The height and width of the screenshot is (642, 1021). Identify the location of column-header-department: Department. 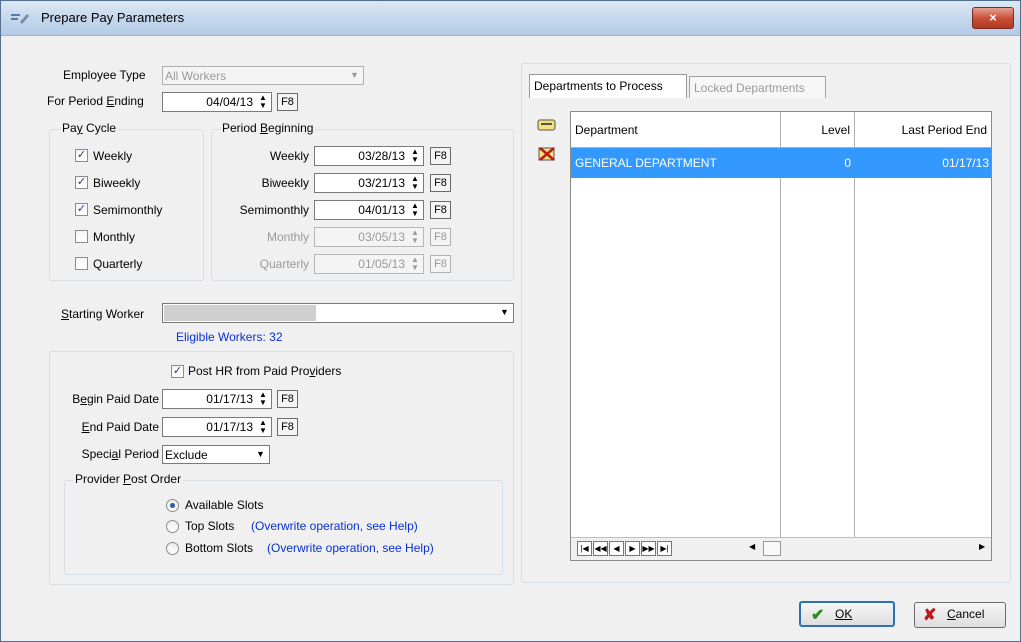
(676, 130).